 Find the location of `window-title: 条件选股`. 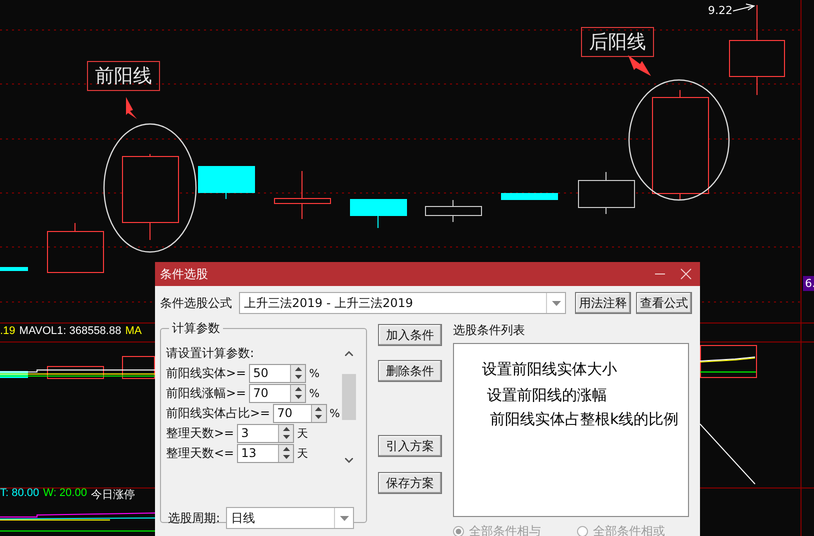

window-title: 条件选股 is located at coordinates (184, 274).